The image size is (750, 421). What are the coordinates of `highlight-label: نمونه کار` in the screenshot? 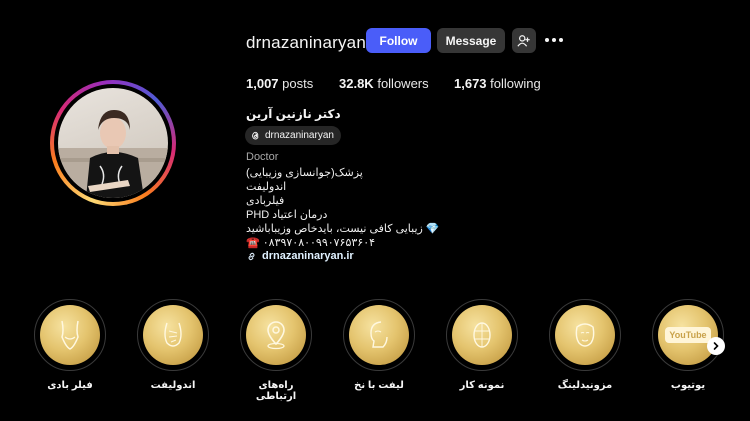 It's located at (482, 385).